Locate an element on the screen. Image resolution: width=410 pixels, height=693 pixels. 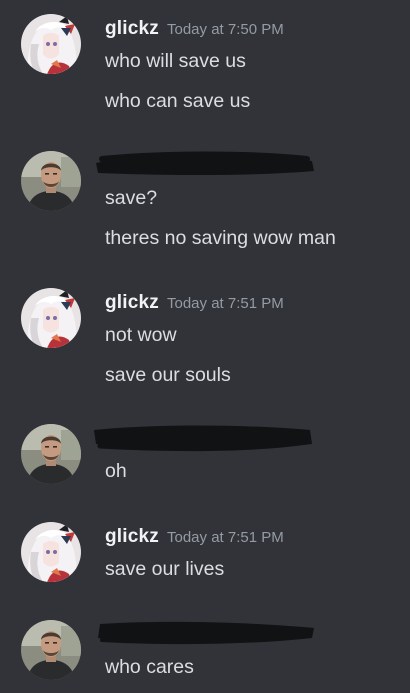
message-text: theres no saving wow man is located at coordinates (220, 238).